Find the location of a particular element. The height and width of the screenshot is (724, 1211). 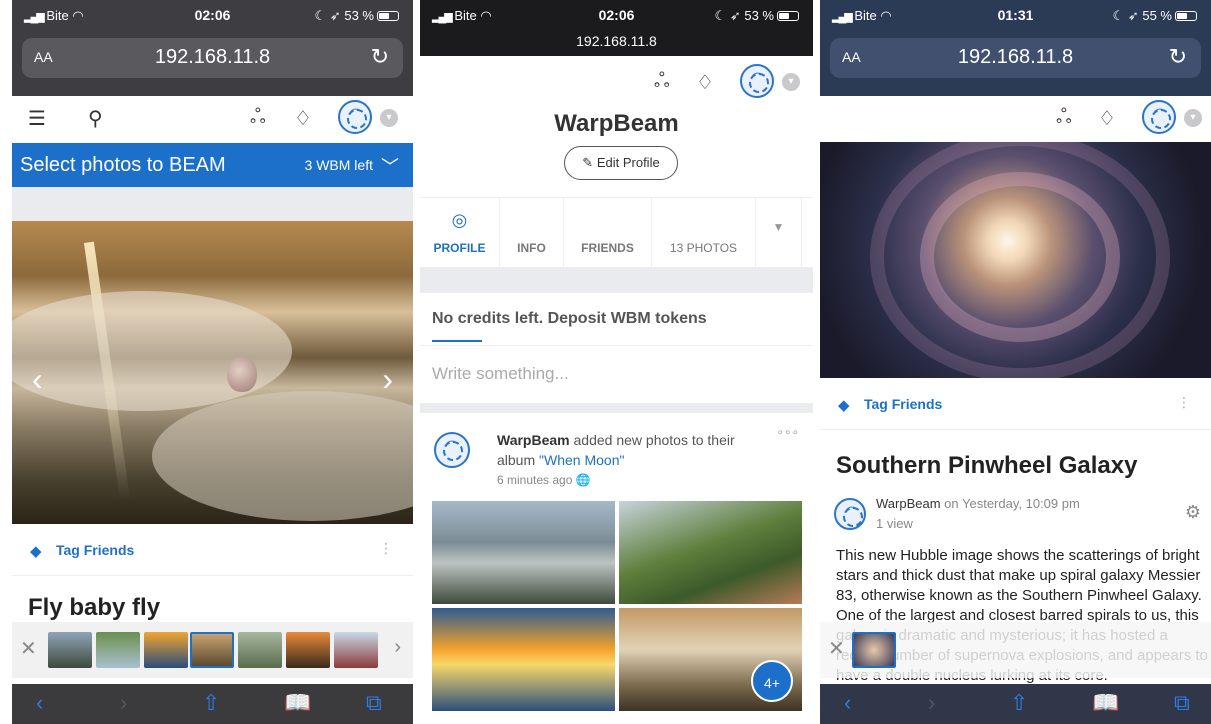

battery-icon is located at coordinates (788, 16).